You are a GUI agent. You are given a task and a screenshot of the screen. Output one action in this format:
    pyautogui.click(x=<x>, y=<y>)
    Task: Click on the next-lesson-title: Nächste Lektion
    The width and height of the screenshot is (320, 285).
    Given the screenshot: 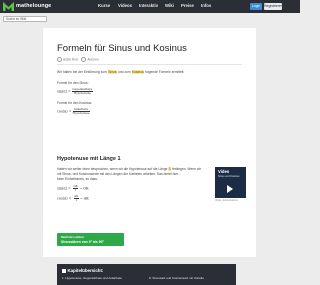 What is the action you would take?
    pyautogui.click(x=73, y=237)
    